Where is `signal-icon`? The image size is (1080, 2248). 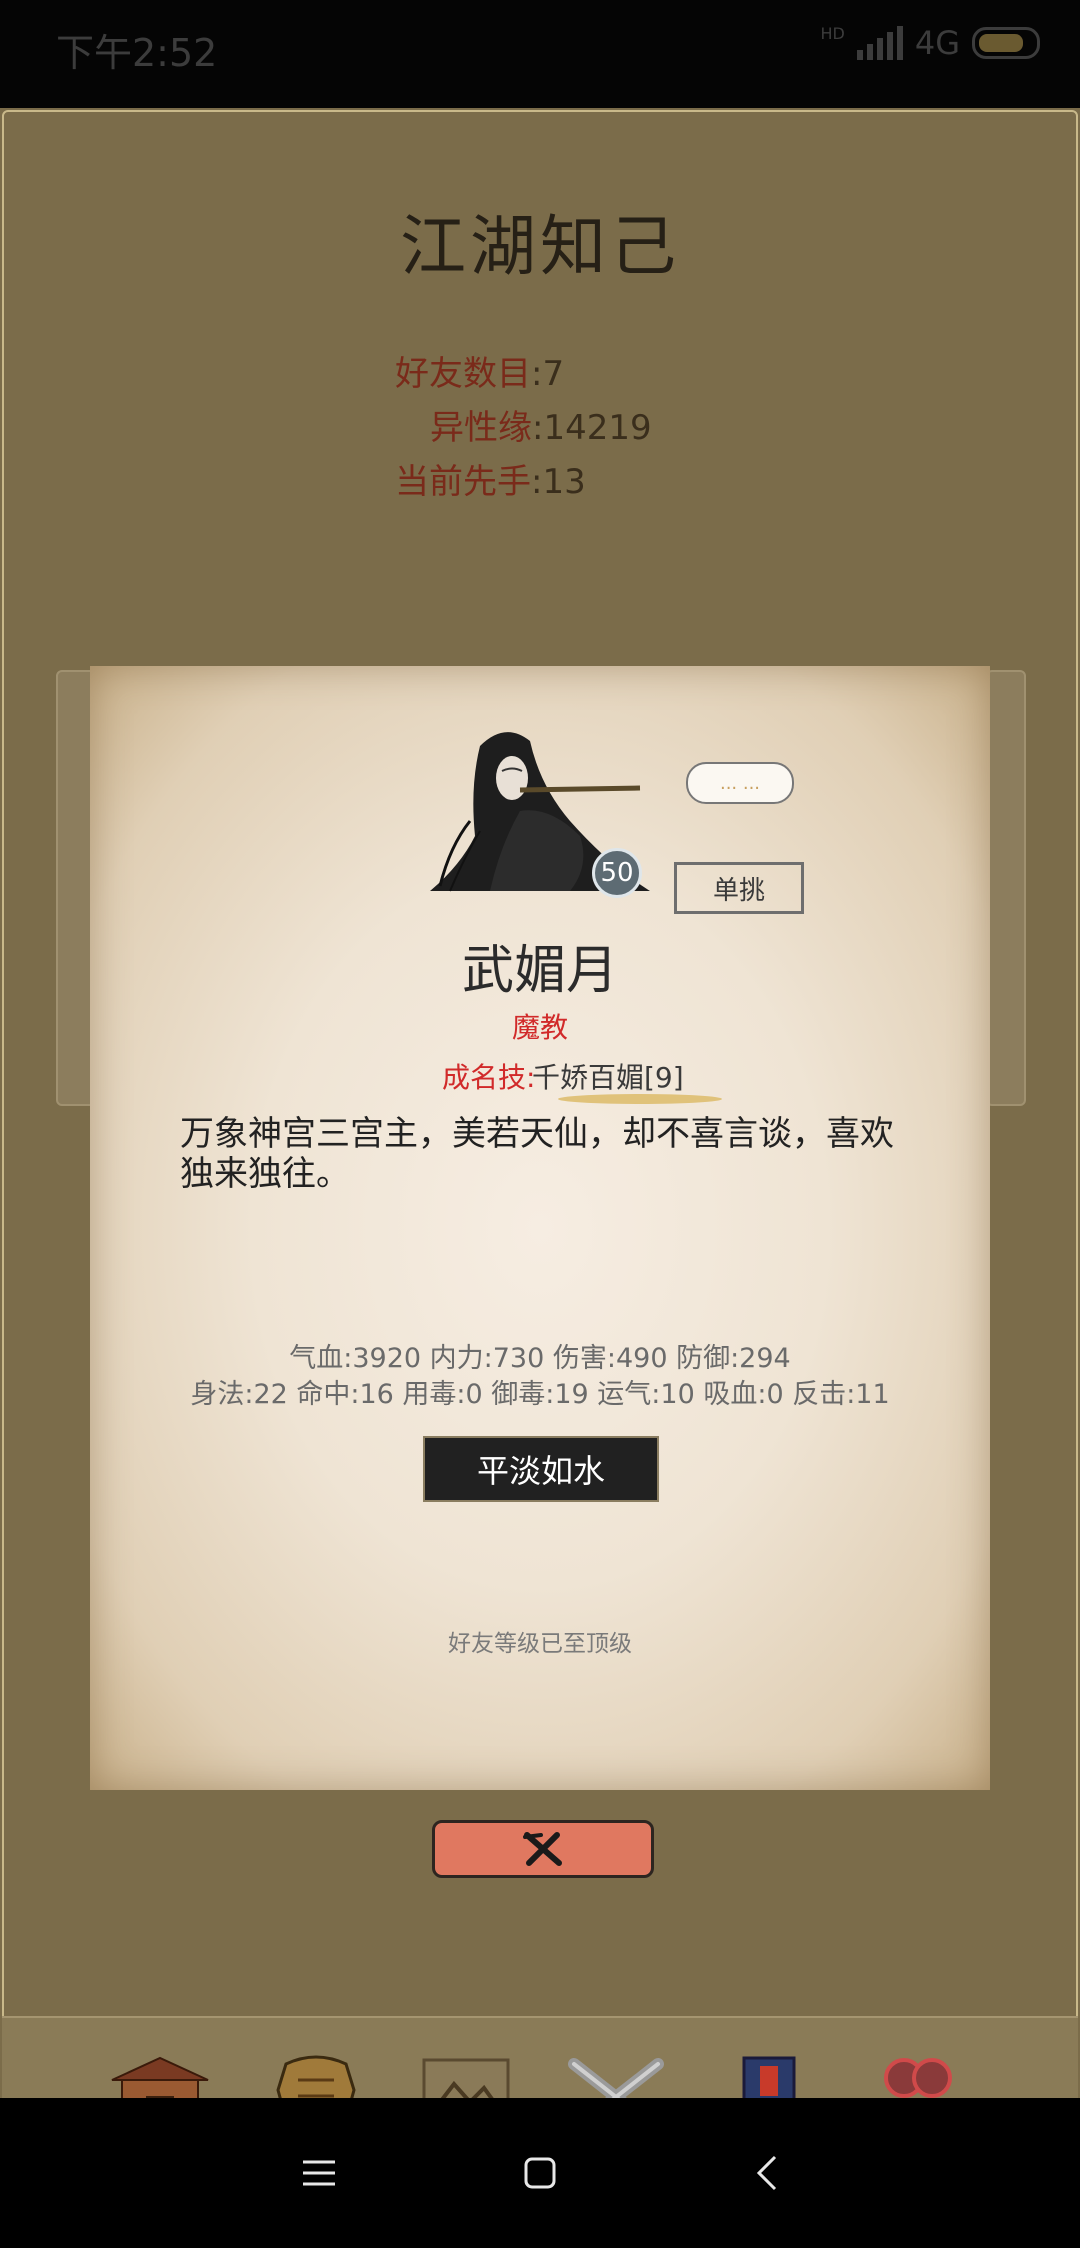 signal-icon is located at coordinates (879, 43).